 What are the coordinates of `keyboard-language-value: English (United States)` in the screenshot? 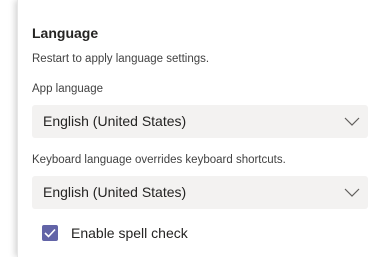 It's located at (115, 192).